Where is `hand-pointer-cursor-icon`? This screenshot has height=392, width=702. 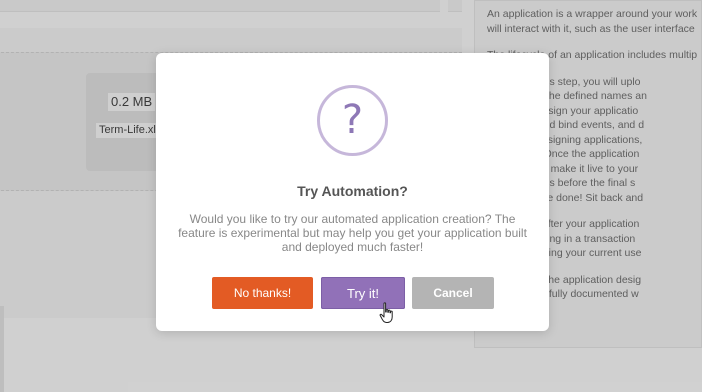
hand-pointer-cursor-icon is located at coordinates (386, 312).